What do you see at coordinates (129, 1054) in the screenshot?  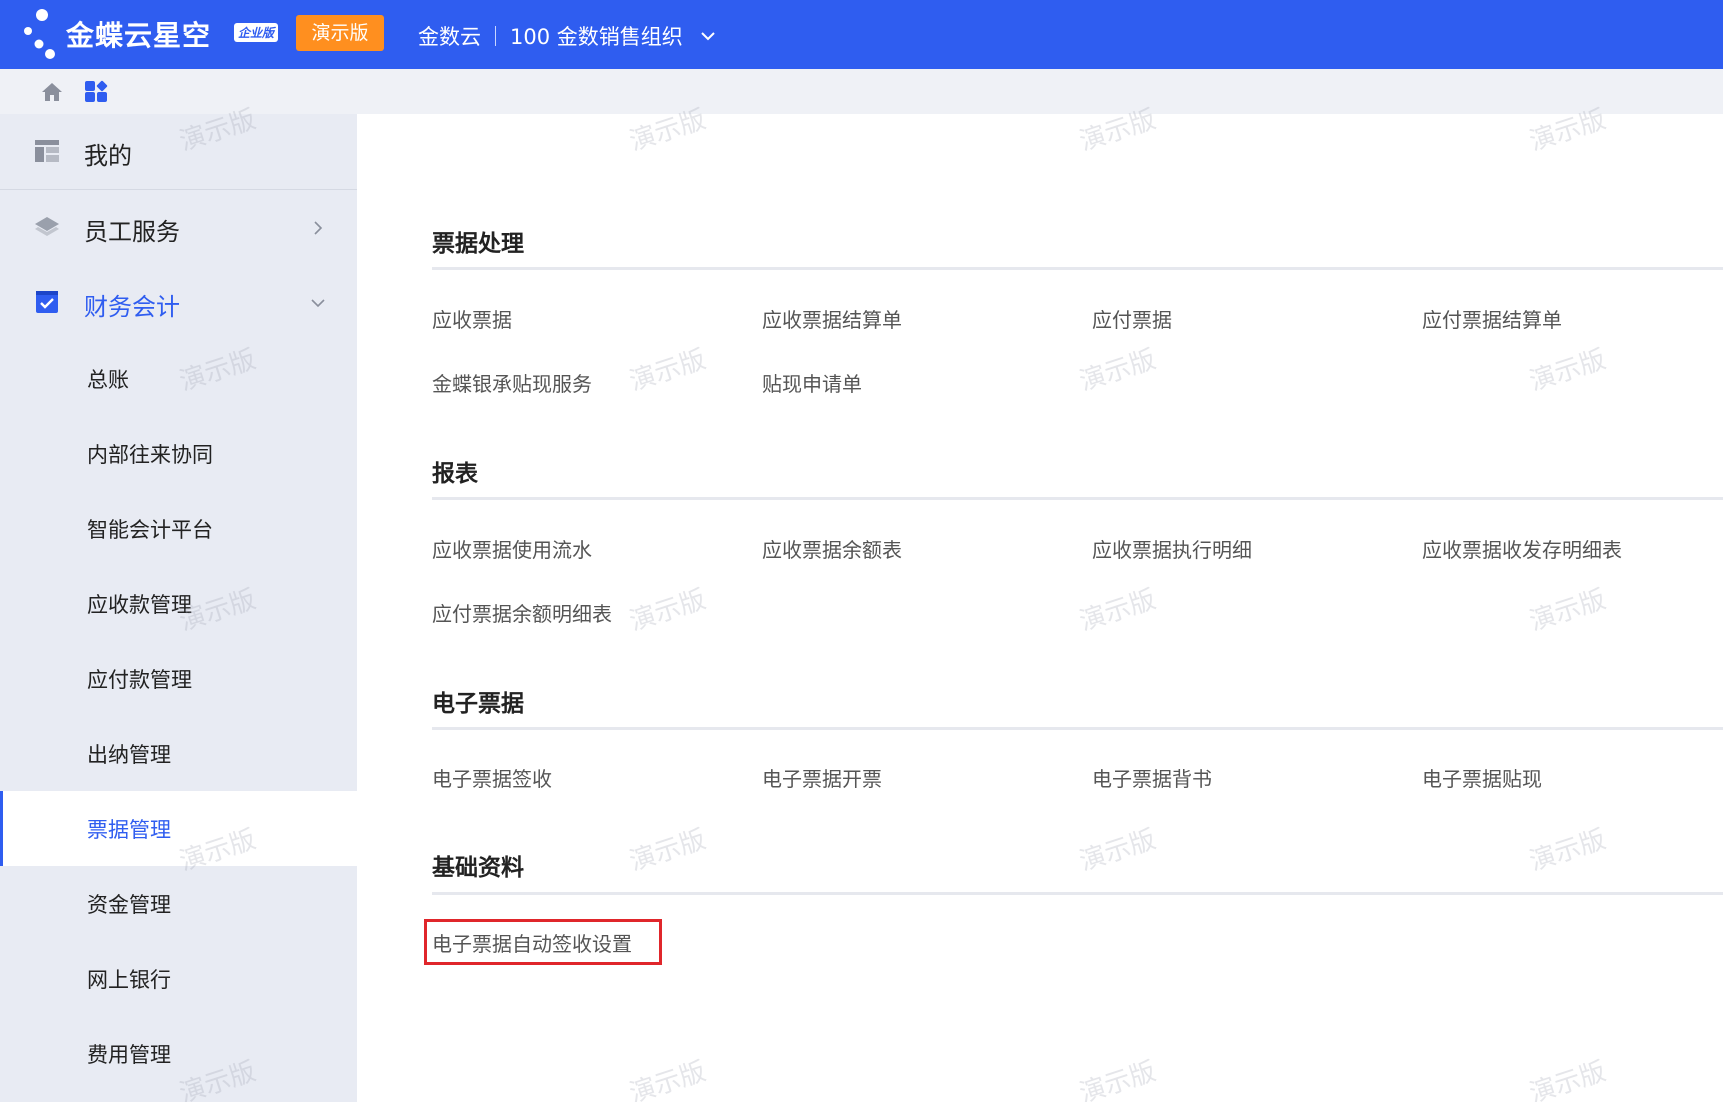 I see `sidebar-item-label: 费用管理` at bounding box center [129, 1054].